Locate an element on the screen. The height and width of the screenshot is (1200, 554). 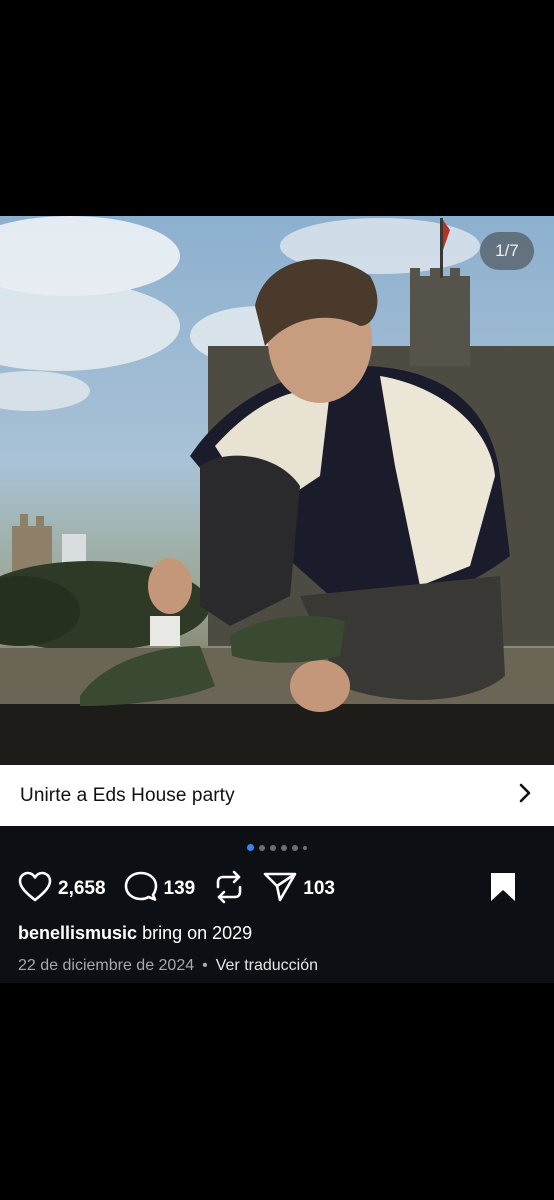
see-translation-link: Ver traducción is located at coordinates (267, 965).